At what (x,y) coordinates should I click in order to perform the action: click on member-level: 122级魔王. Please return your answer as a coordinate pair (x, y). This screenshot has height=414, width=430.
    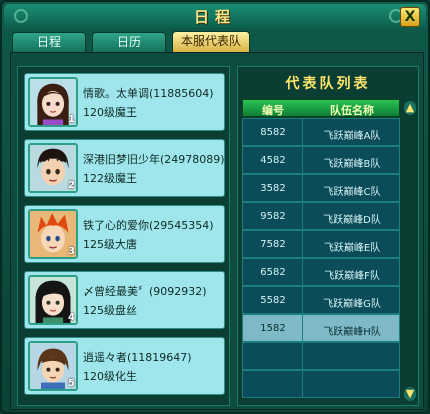
    Looking at the image, I should click on (110, 178).